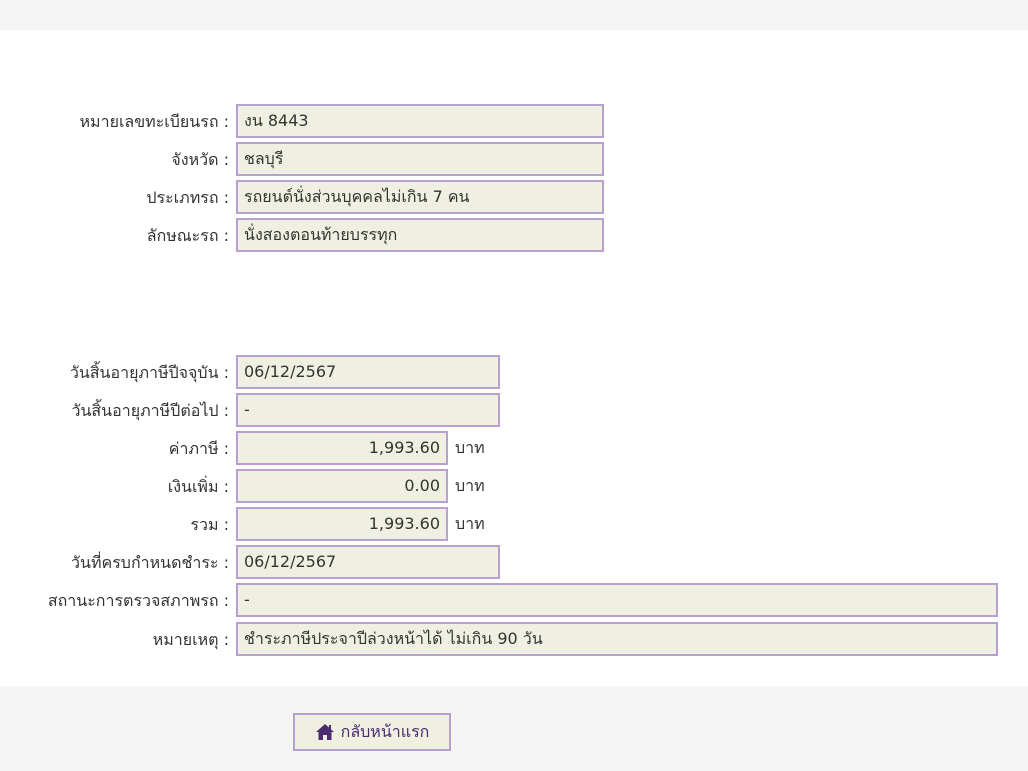  Describe the element at coordinates (385, 731) in the screenshot. I see `home-button-label: กลับหน้าแรก` at that location.